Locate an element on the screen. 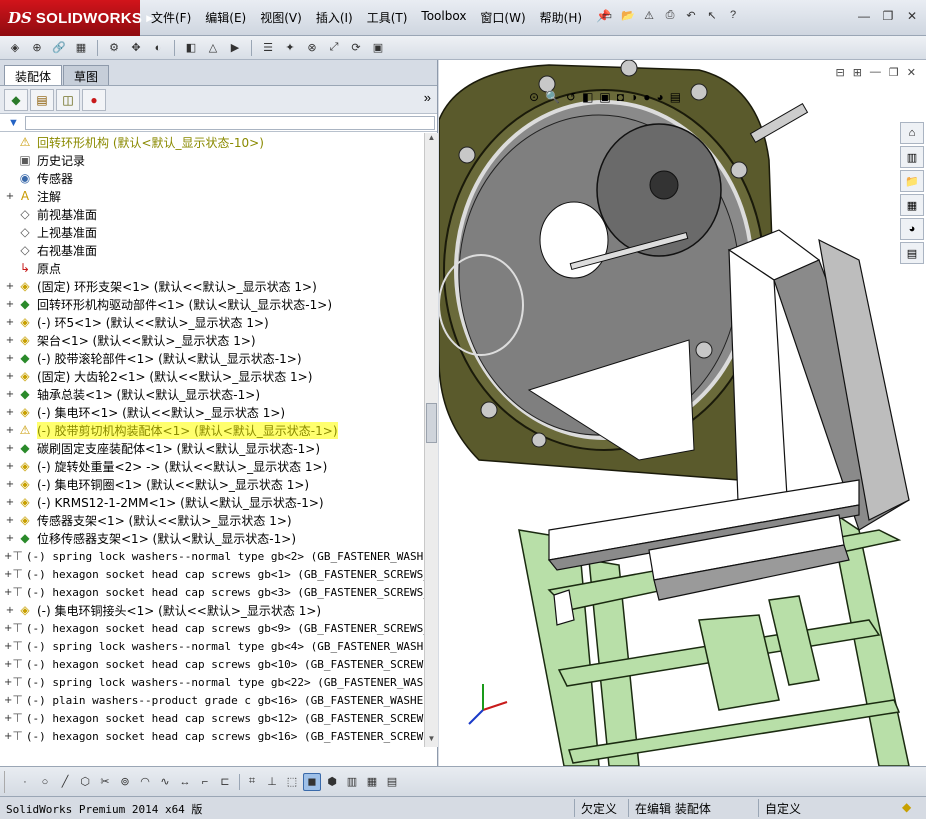  insert-component-icon: ⊕ is located at coordinates (37, 48).